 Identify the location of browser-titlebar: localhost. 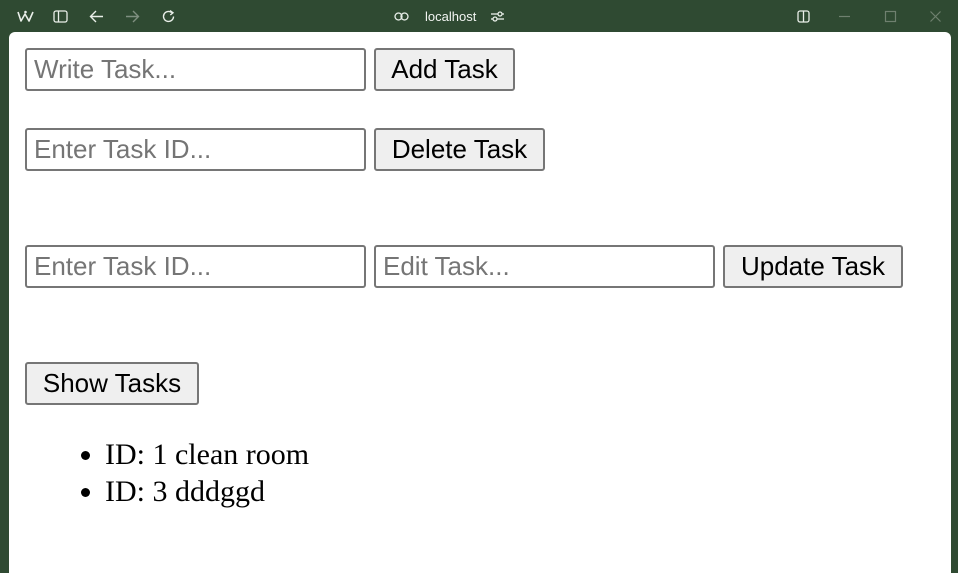
(479, 16).